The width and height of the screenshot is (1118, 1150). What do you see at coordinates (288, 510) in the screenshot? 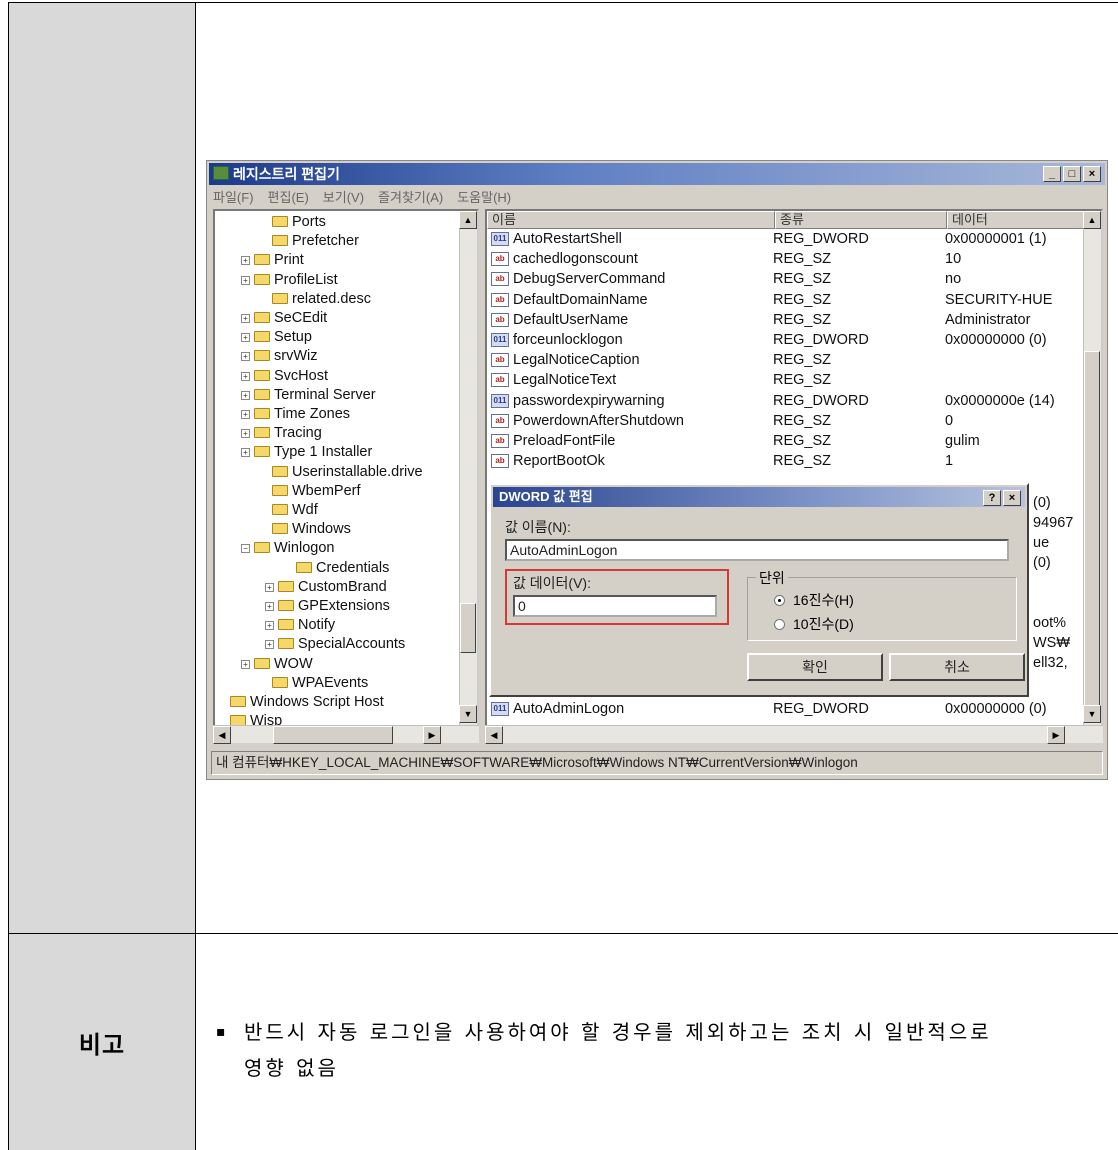
I see `tree-item: Wdf` at bounding box center [288, 510].